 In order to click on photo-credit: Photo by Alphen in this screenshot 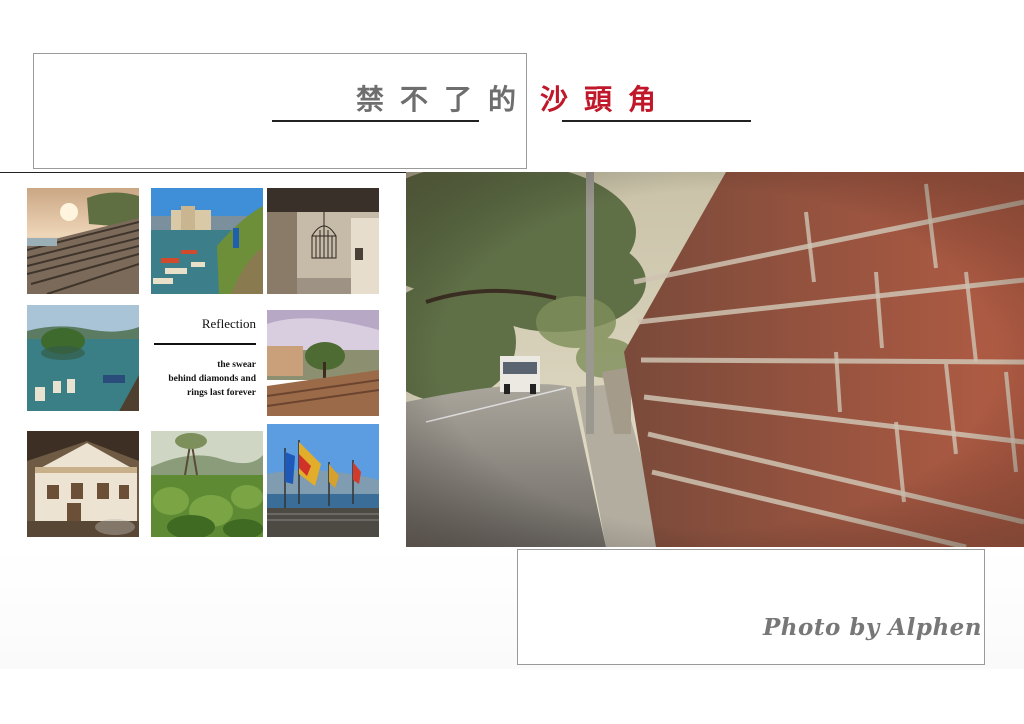, I will do `click(873, 627)`.